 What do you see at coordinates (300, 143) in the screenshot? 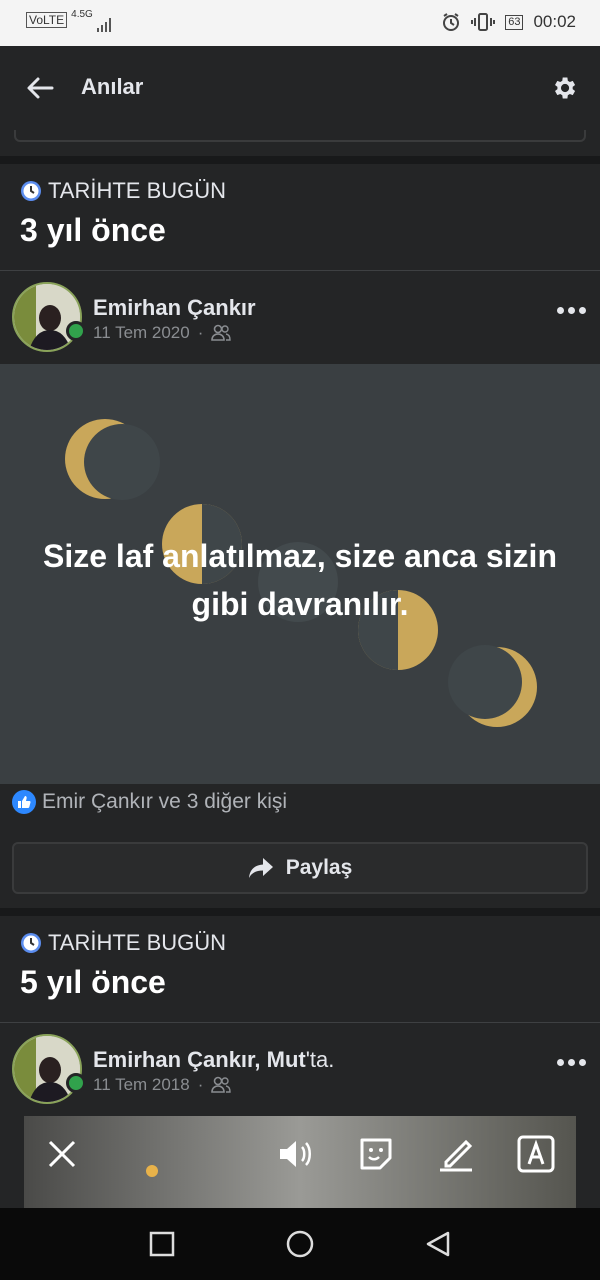
I see `previous-memory-card` at bounding box center [300, 143].